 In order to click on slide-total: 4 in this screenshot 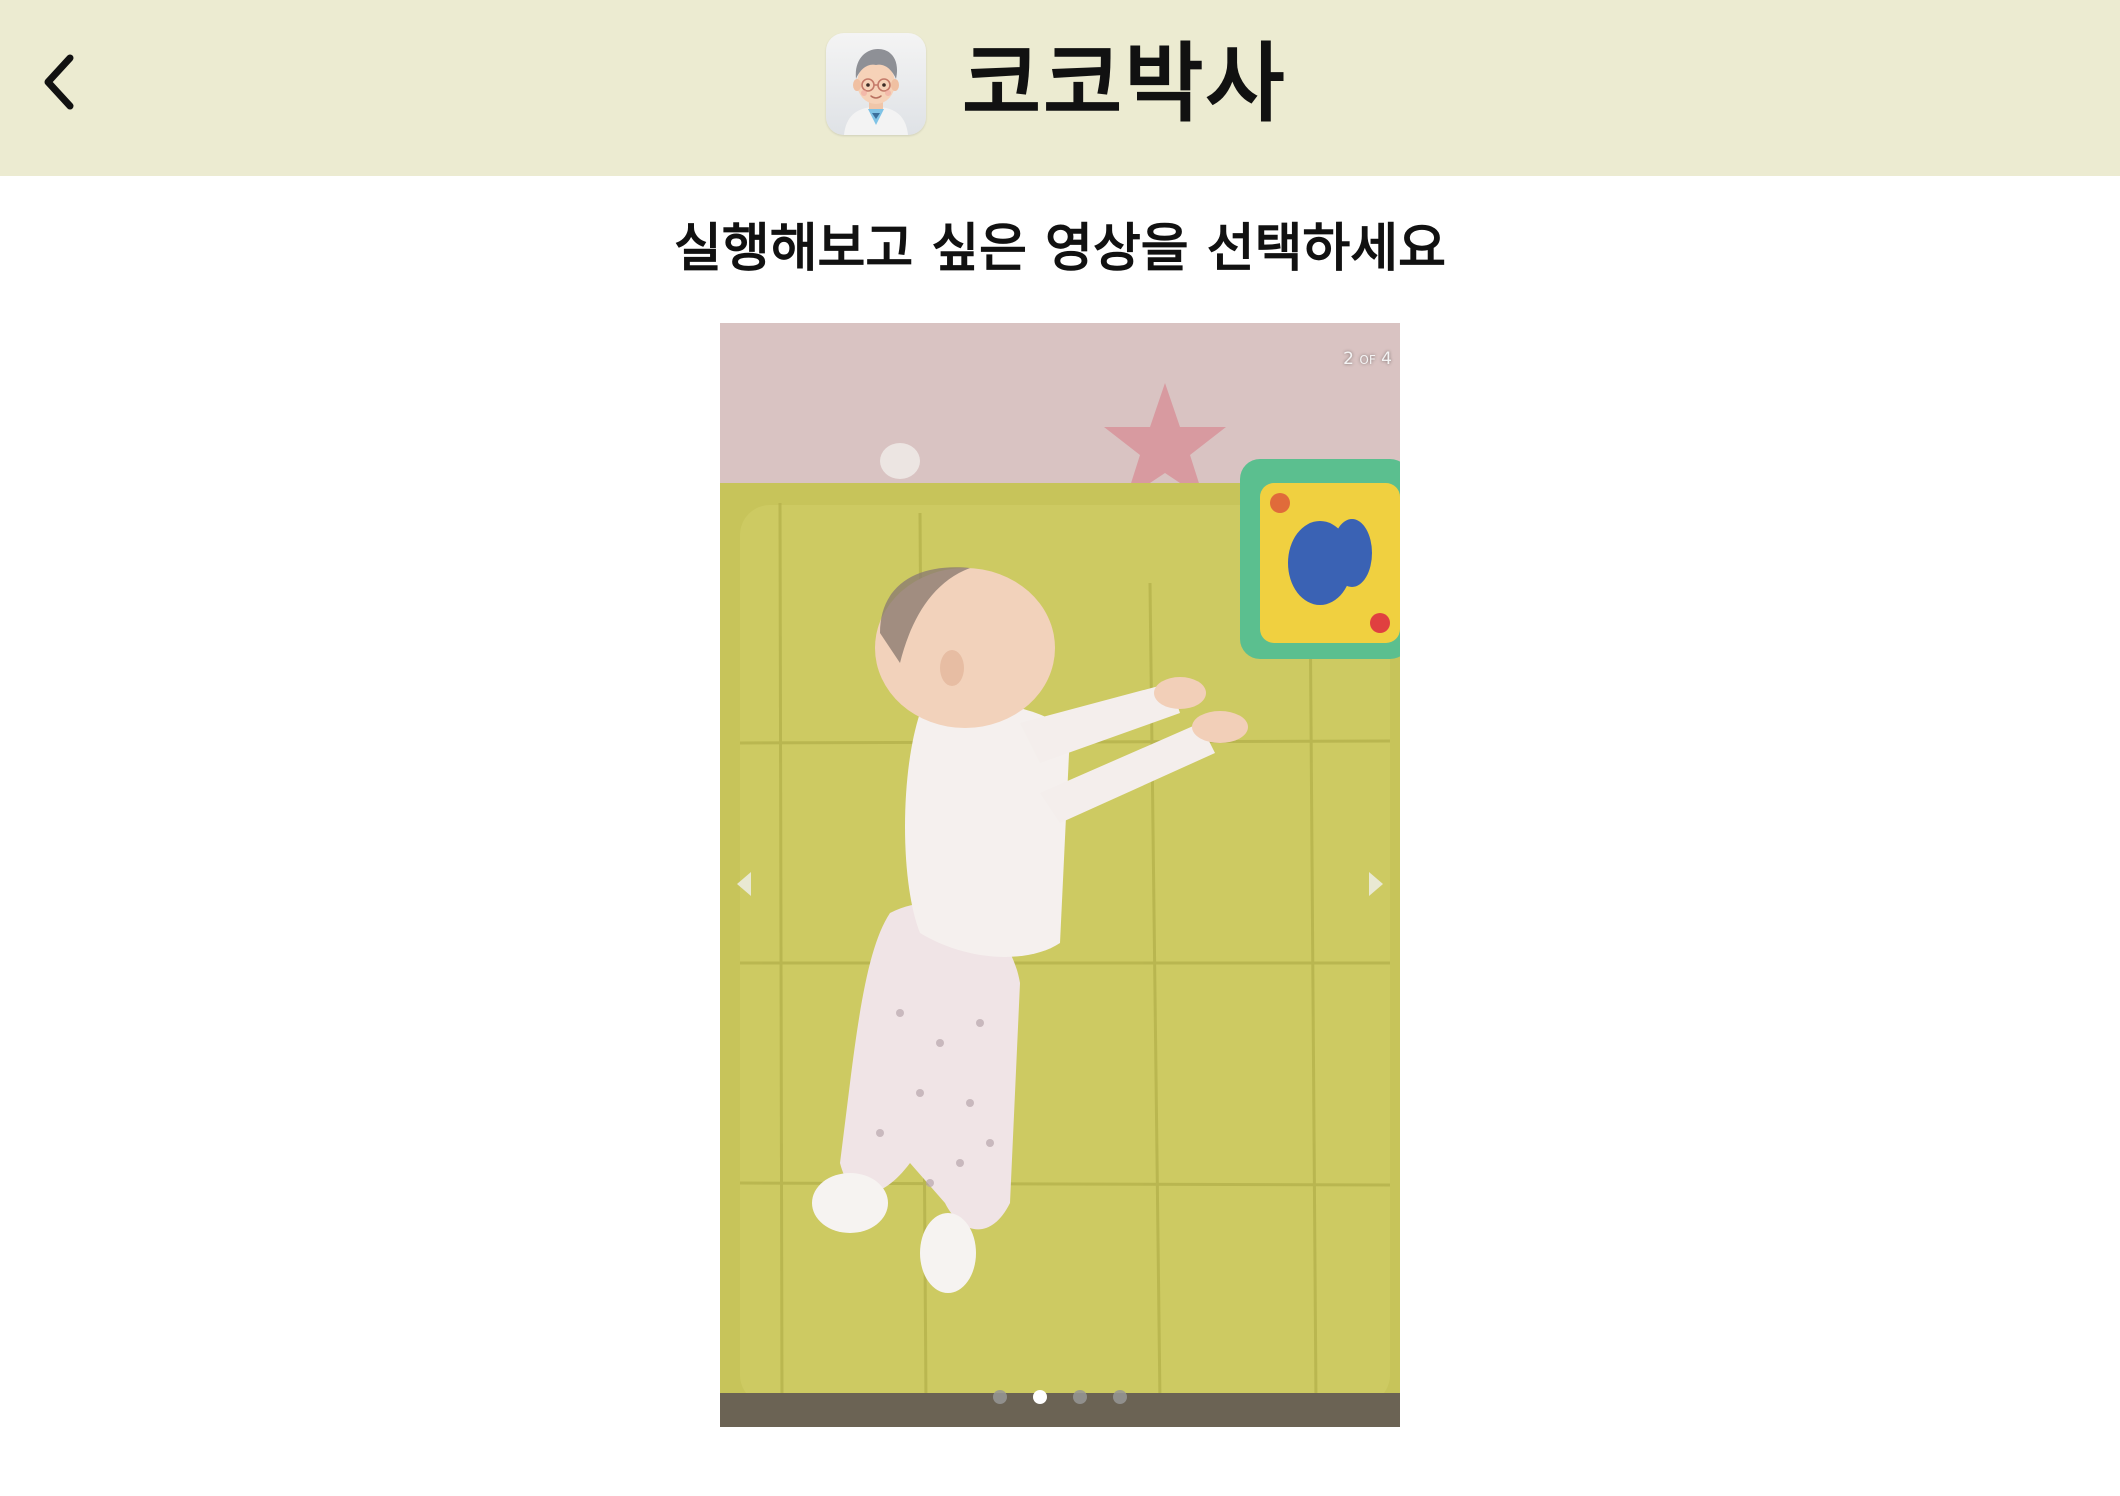, I will do `click(1386, 359)`.